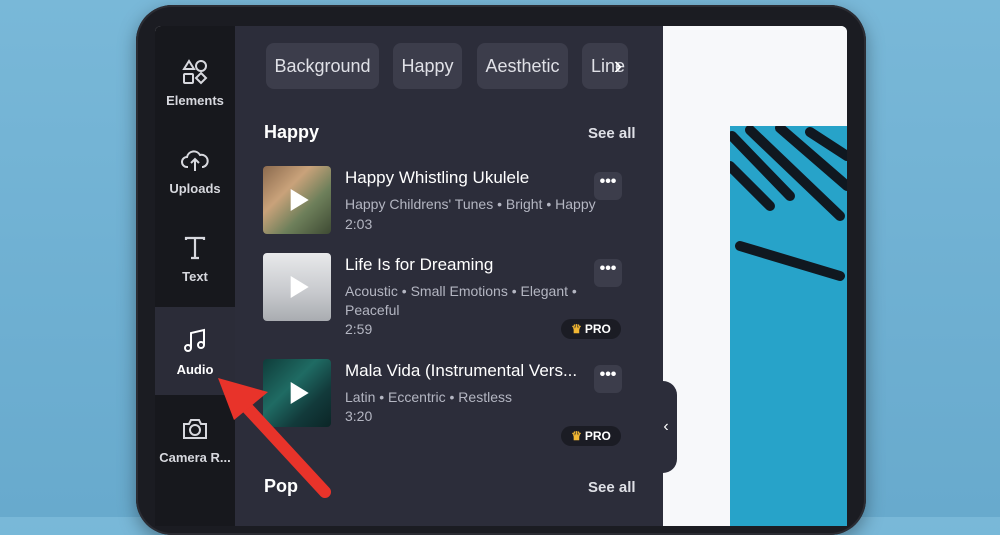 The height and width of the screenshot is (535, 1000). What do you see at coordinates (195, 247) in the screenshot?
I see `text-icon` at bounding box center [195, 247].